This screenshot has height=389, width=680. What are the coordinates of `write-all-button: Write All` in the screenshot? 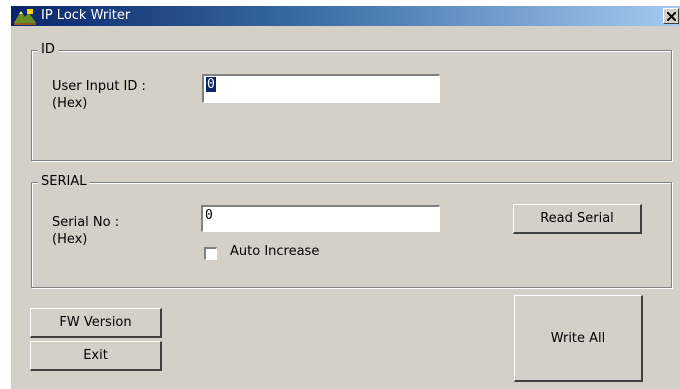 It's located at (578, 338).